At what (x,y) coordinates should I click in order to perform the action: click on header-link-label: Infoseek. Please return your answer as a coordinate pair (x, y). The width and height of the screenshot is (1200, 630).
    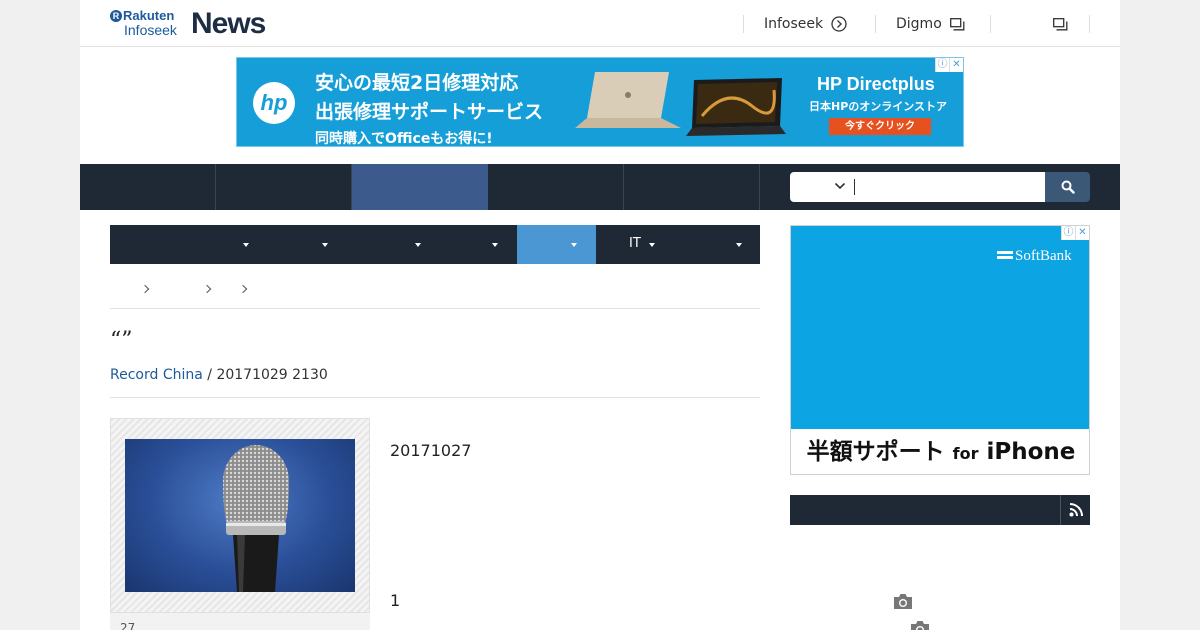
    Looking at the image, I should click on (794, 24).